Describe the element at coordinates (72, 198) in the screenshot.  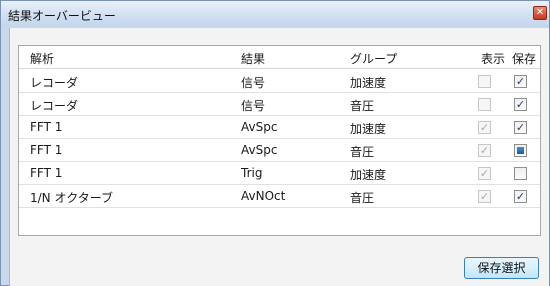
I see `cell-analysis: 1/N オクターブ` at that location.